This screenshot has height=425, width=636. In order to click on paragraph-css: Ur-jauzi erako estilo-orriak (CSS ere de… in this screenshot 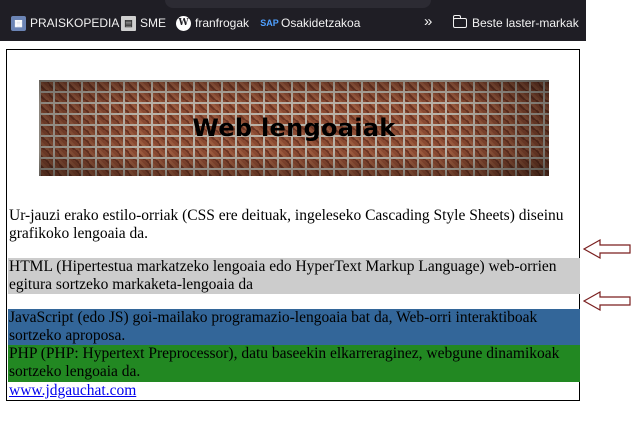, I will do `click(286, 224)`.